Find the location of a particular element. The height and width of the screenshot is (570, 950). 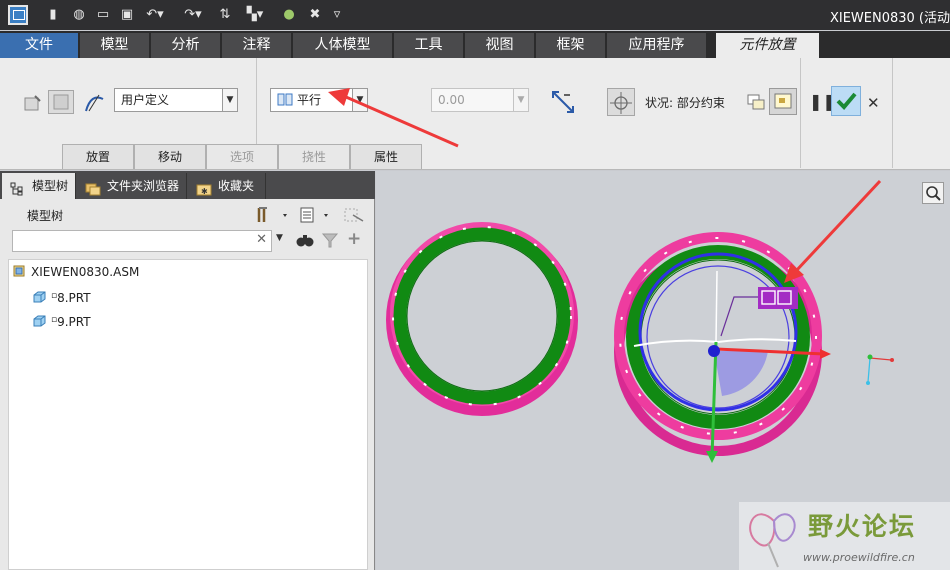

nav-tab-label: 文件夹浏览器 is located at coordinates (143, 186).